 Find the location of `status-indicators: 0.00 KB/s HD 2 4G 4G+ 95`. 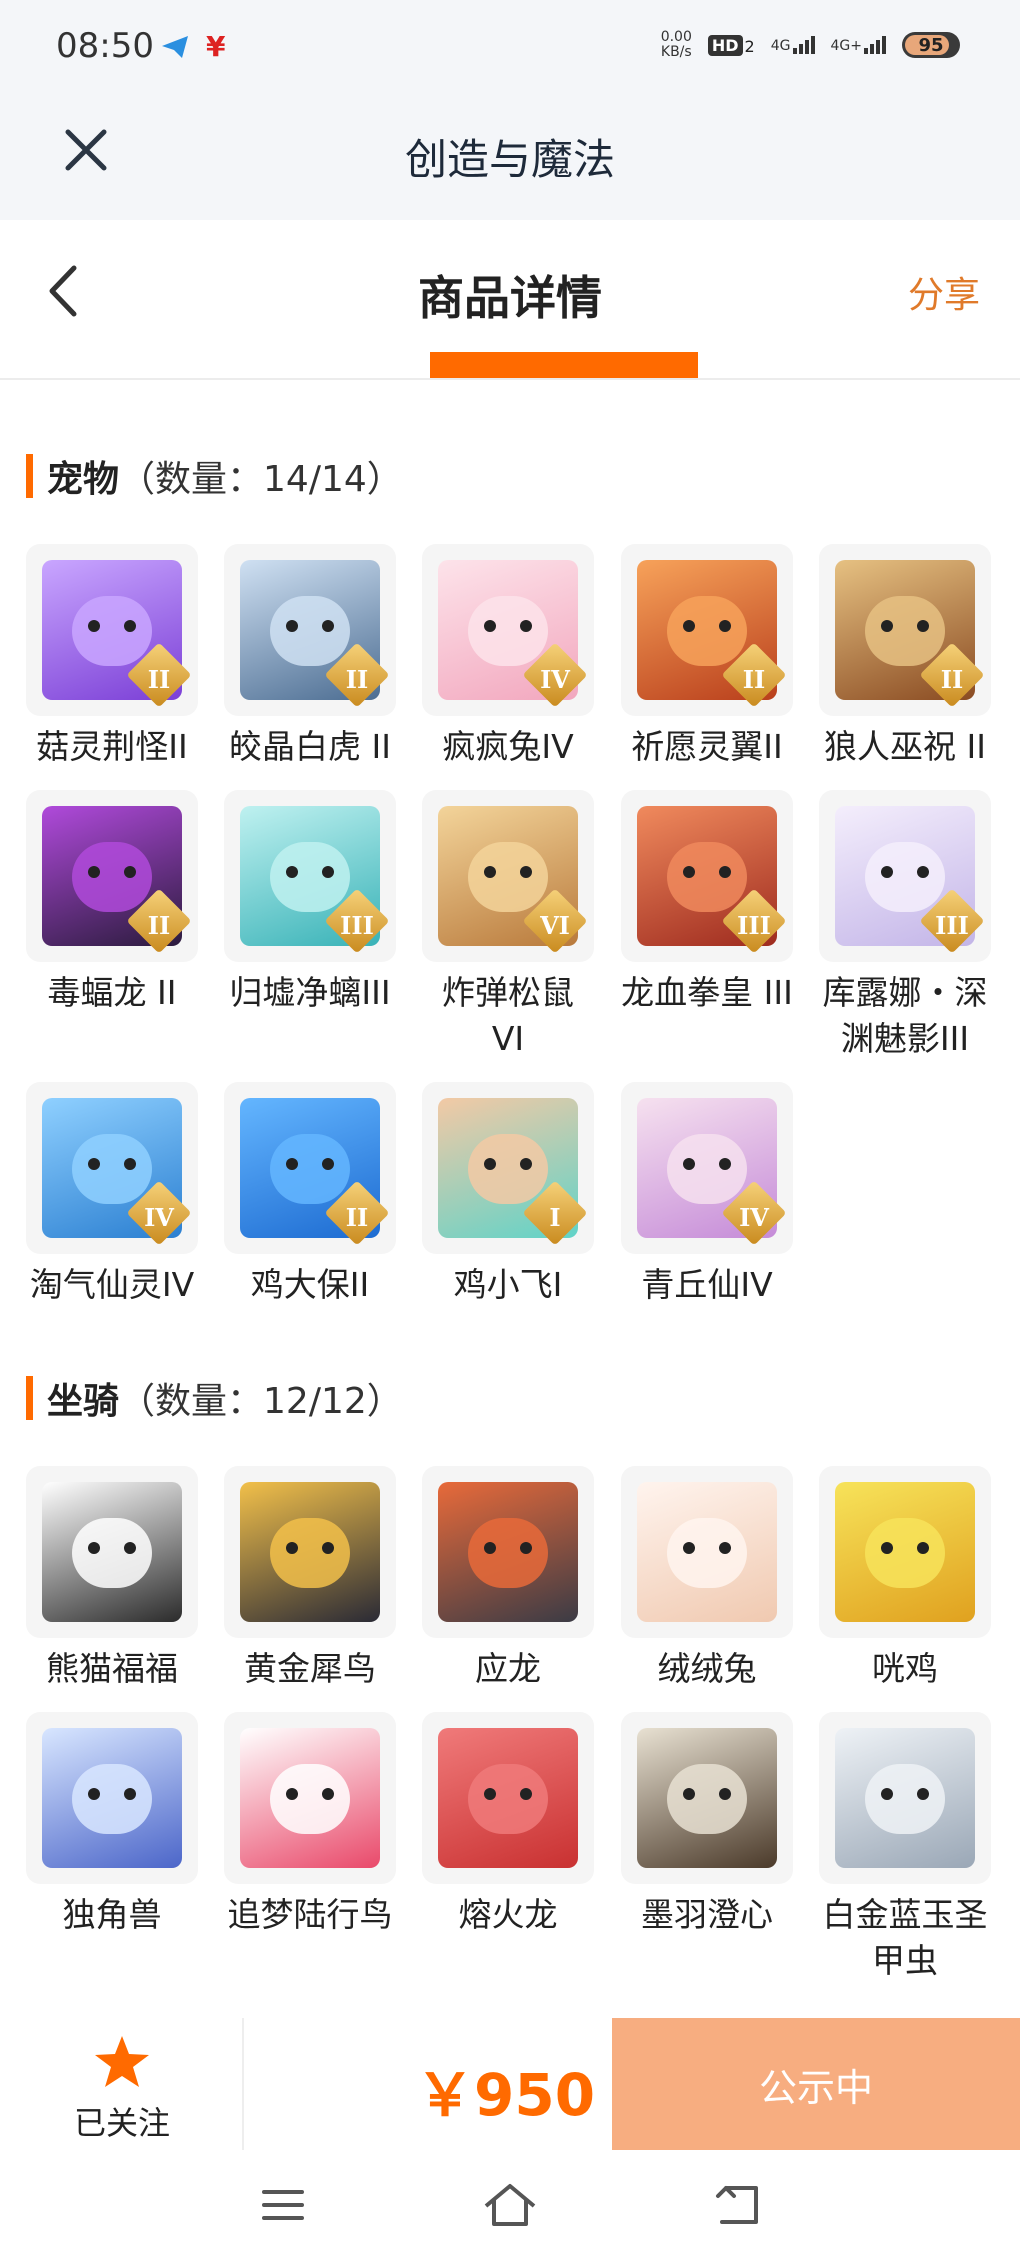

status-indicators: 0.00 KB/s HD 2 4G 4G+ 95 is located at coordinates (810, 45).